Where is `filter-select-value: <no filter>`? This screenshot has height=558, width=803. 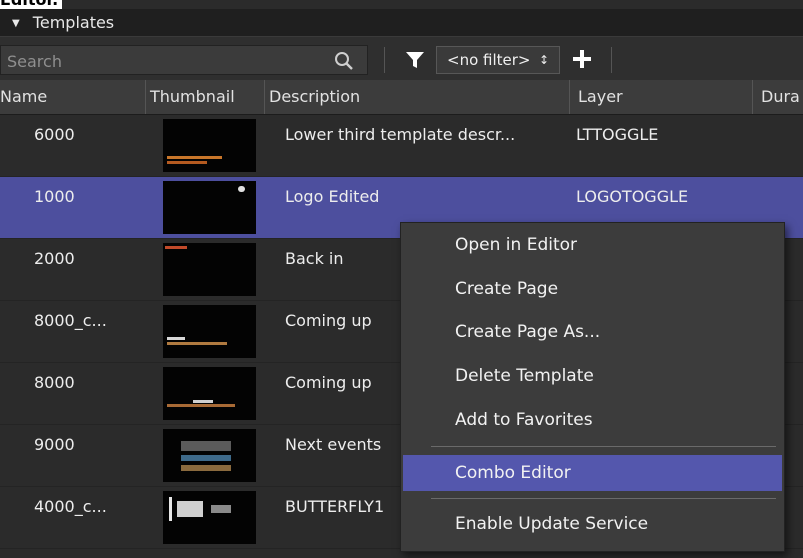 filter-select-value: <no filter> is located at coordinates (489, 60).